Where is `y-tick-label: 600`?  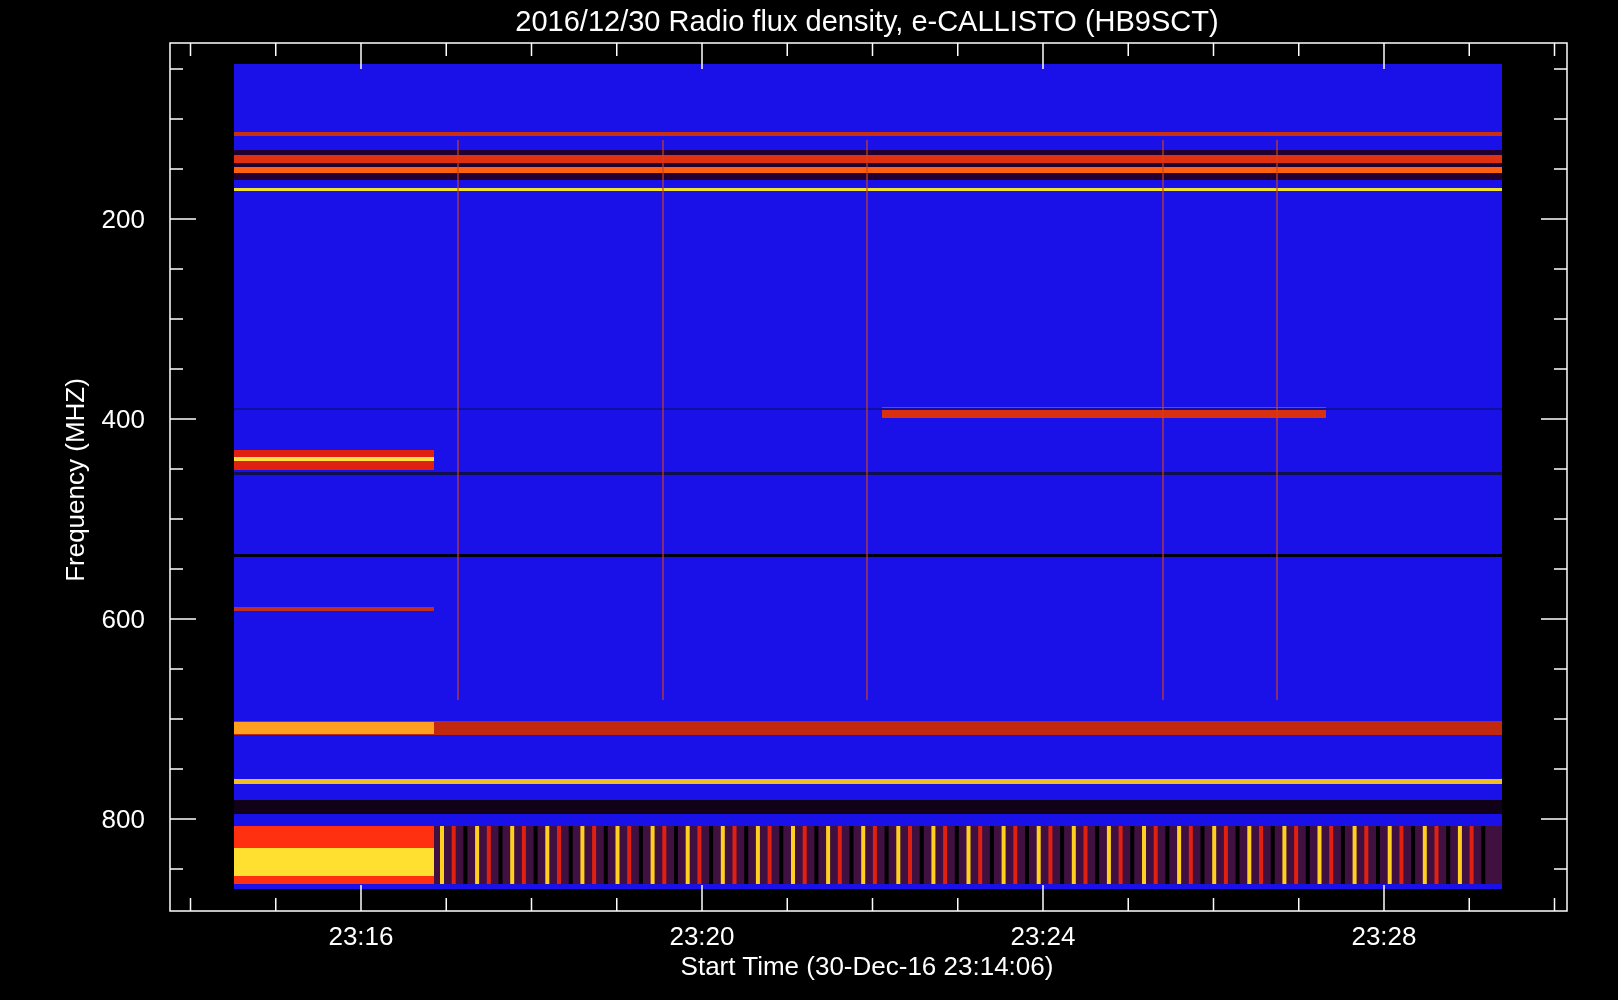
y-tick-label: 600 is located at coordinates (123, 619).